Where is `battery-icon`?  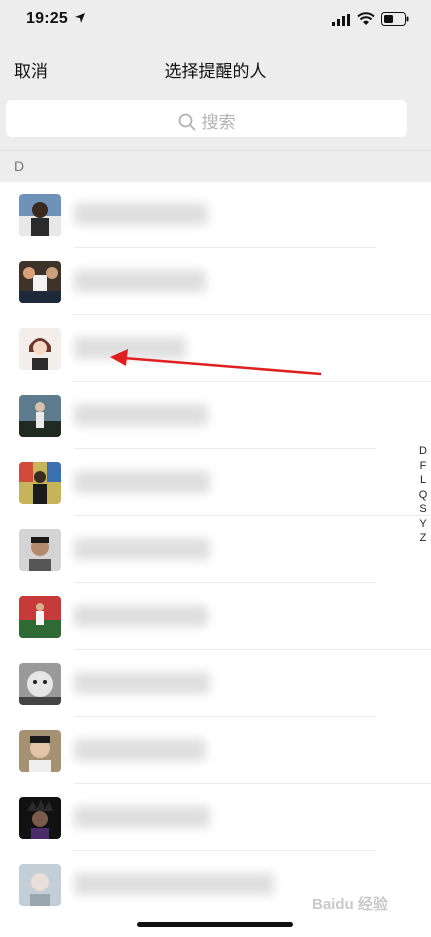 battery-icon is located at coordinates (395, 19).